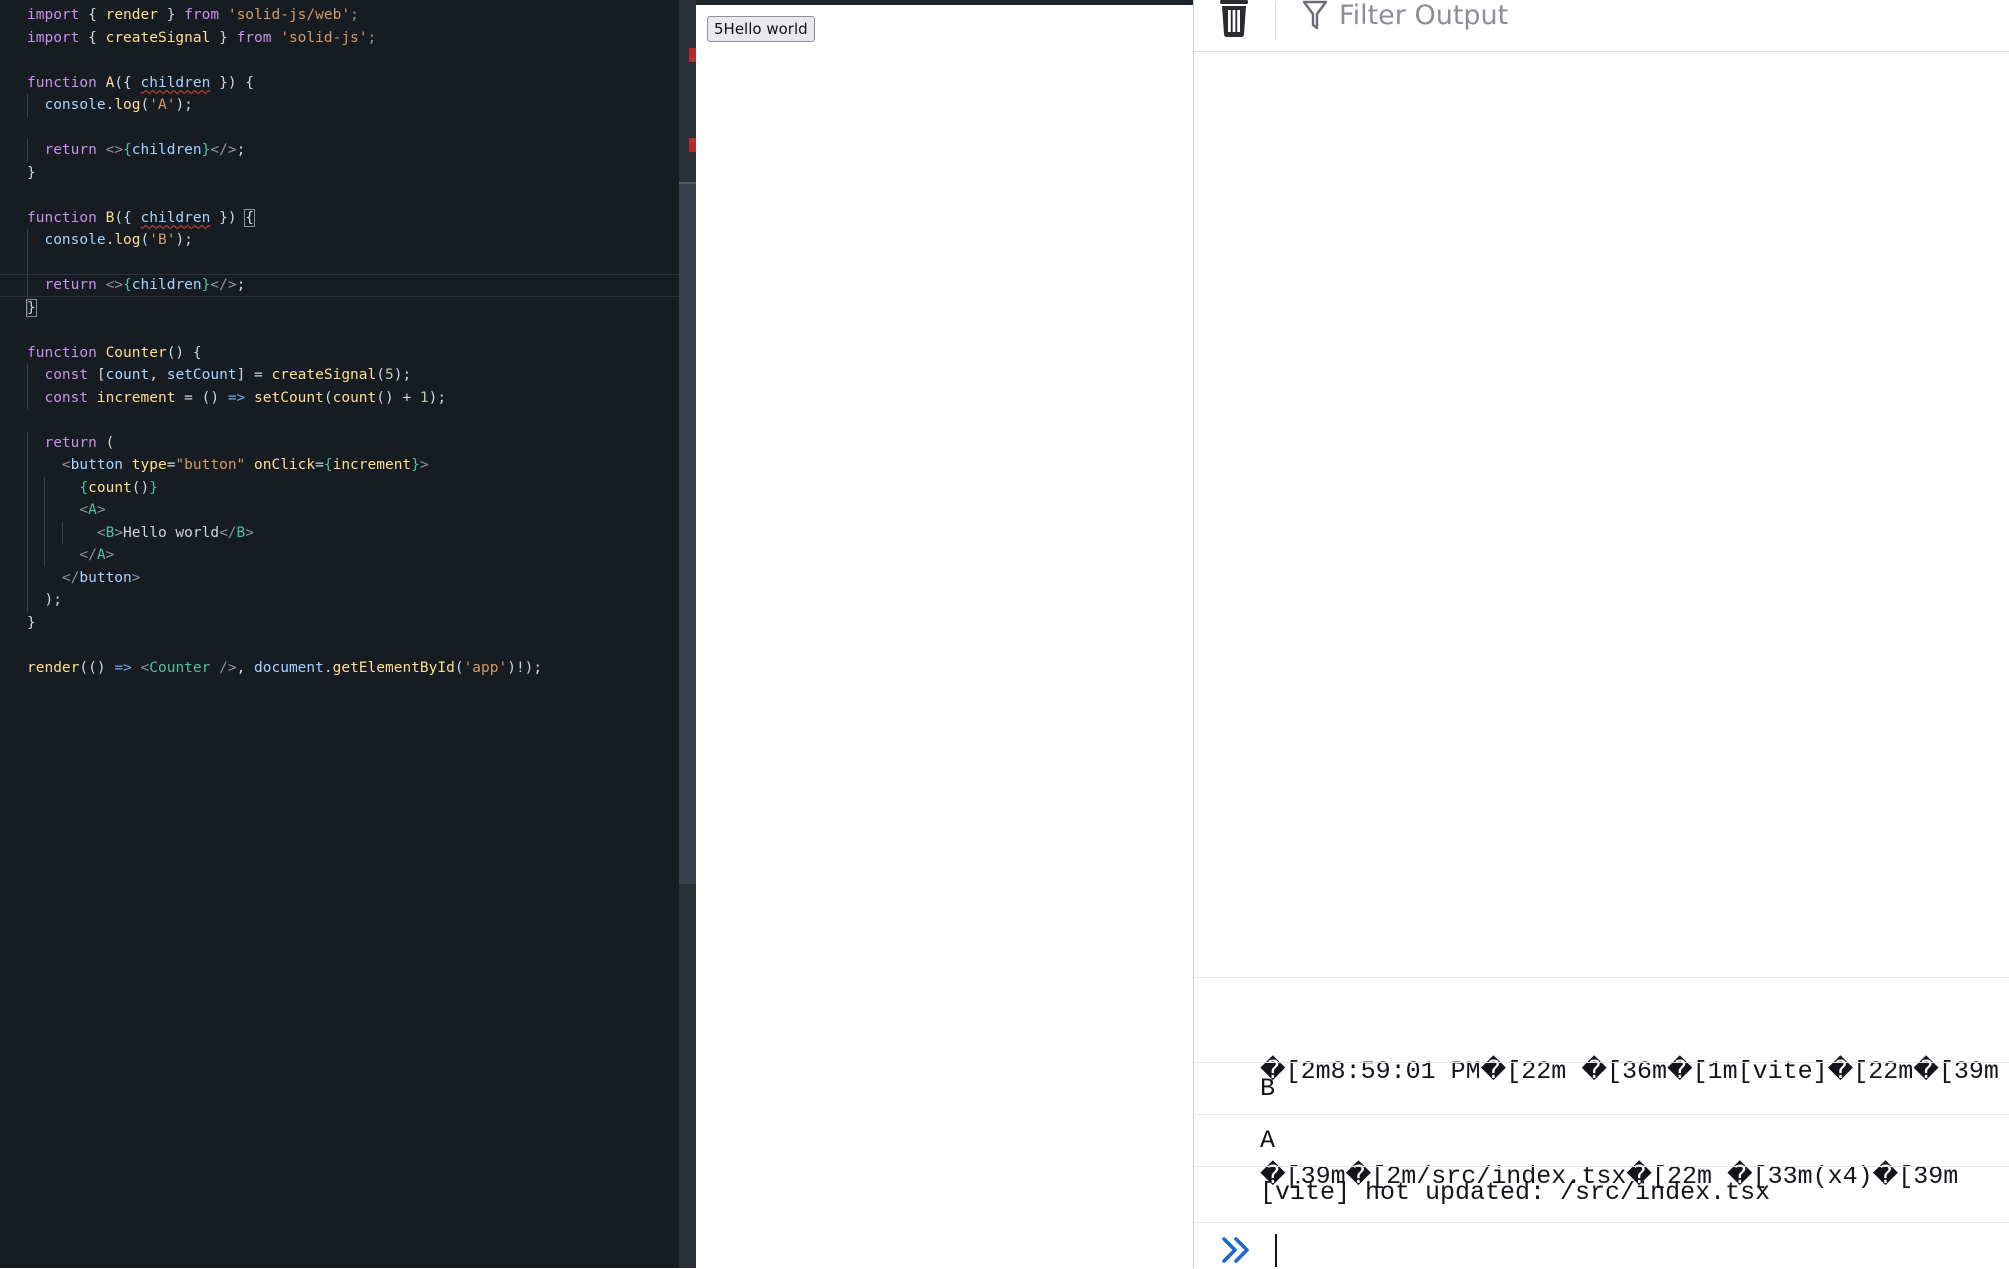  Describe the element at coordinates (339, 487) in the screenshot. I see `code-line: {count()}` at that location.